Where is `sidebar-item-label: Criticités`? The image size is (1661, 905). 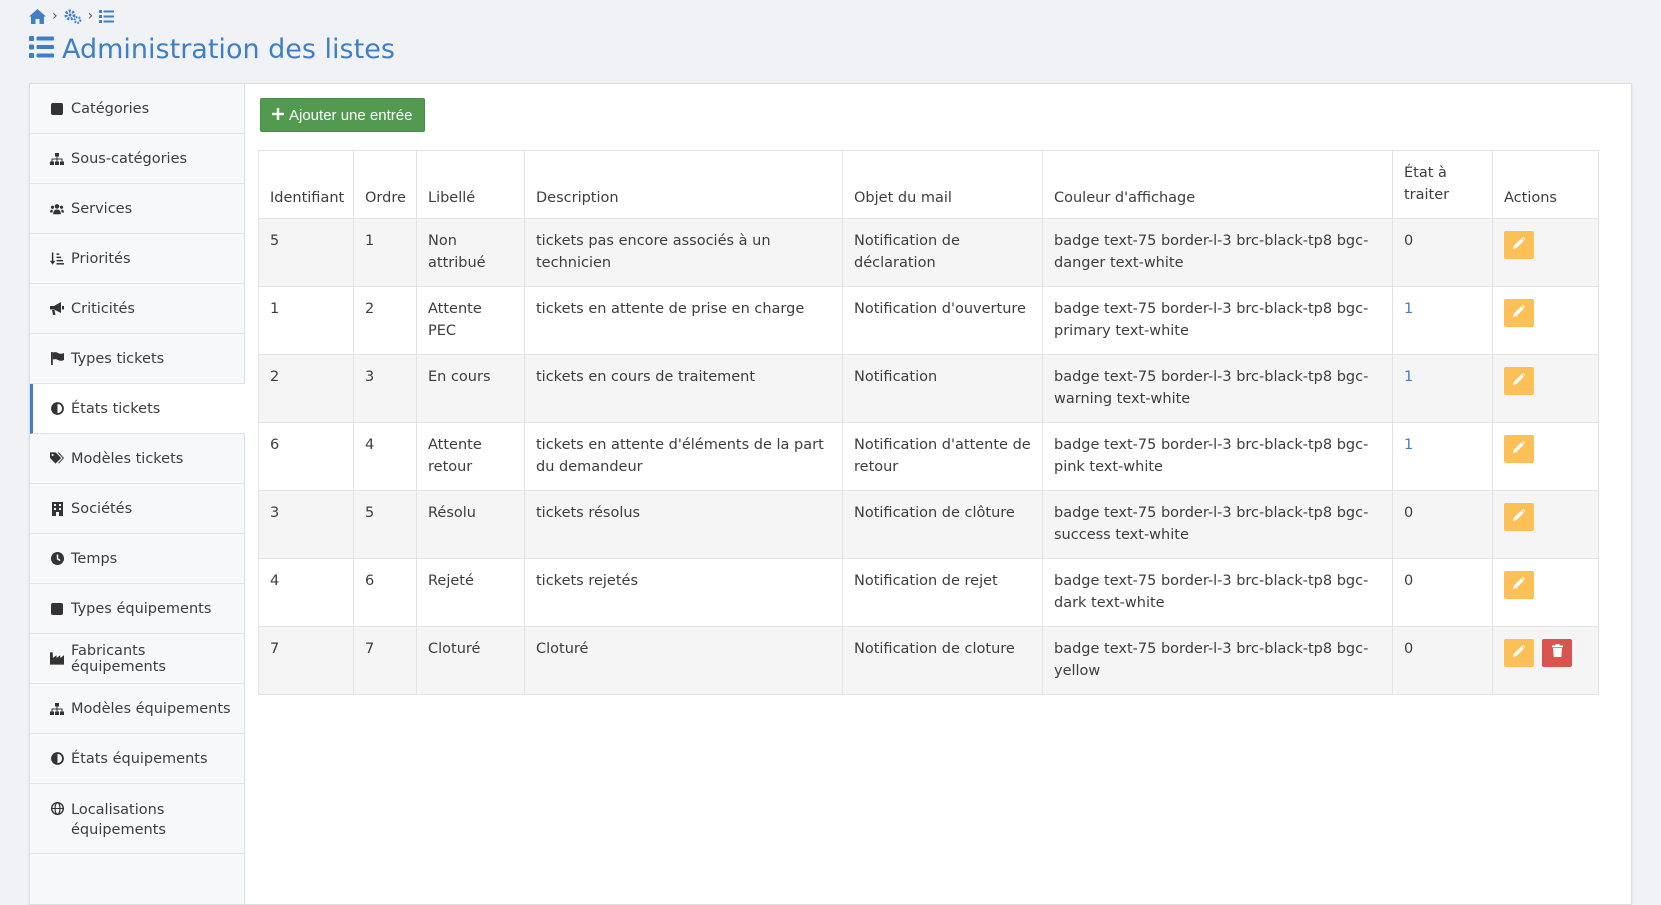
sidebar-item-label: Criticités is located at coordinates (103, 308).